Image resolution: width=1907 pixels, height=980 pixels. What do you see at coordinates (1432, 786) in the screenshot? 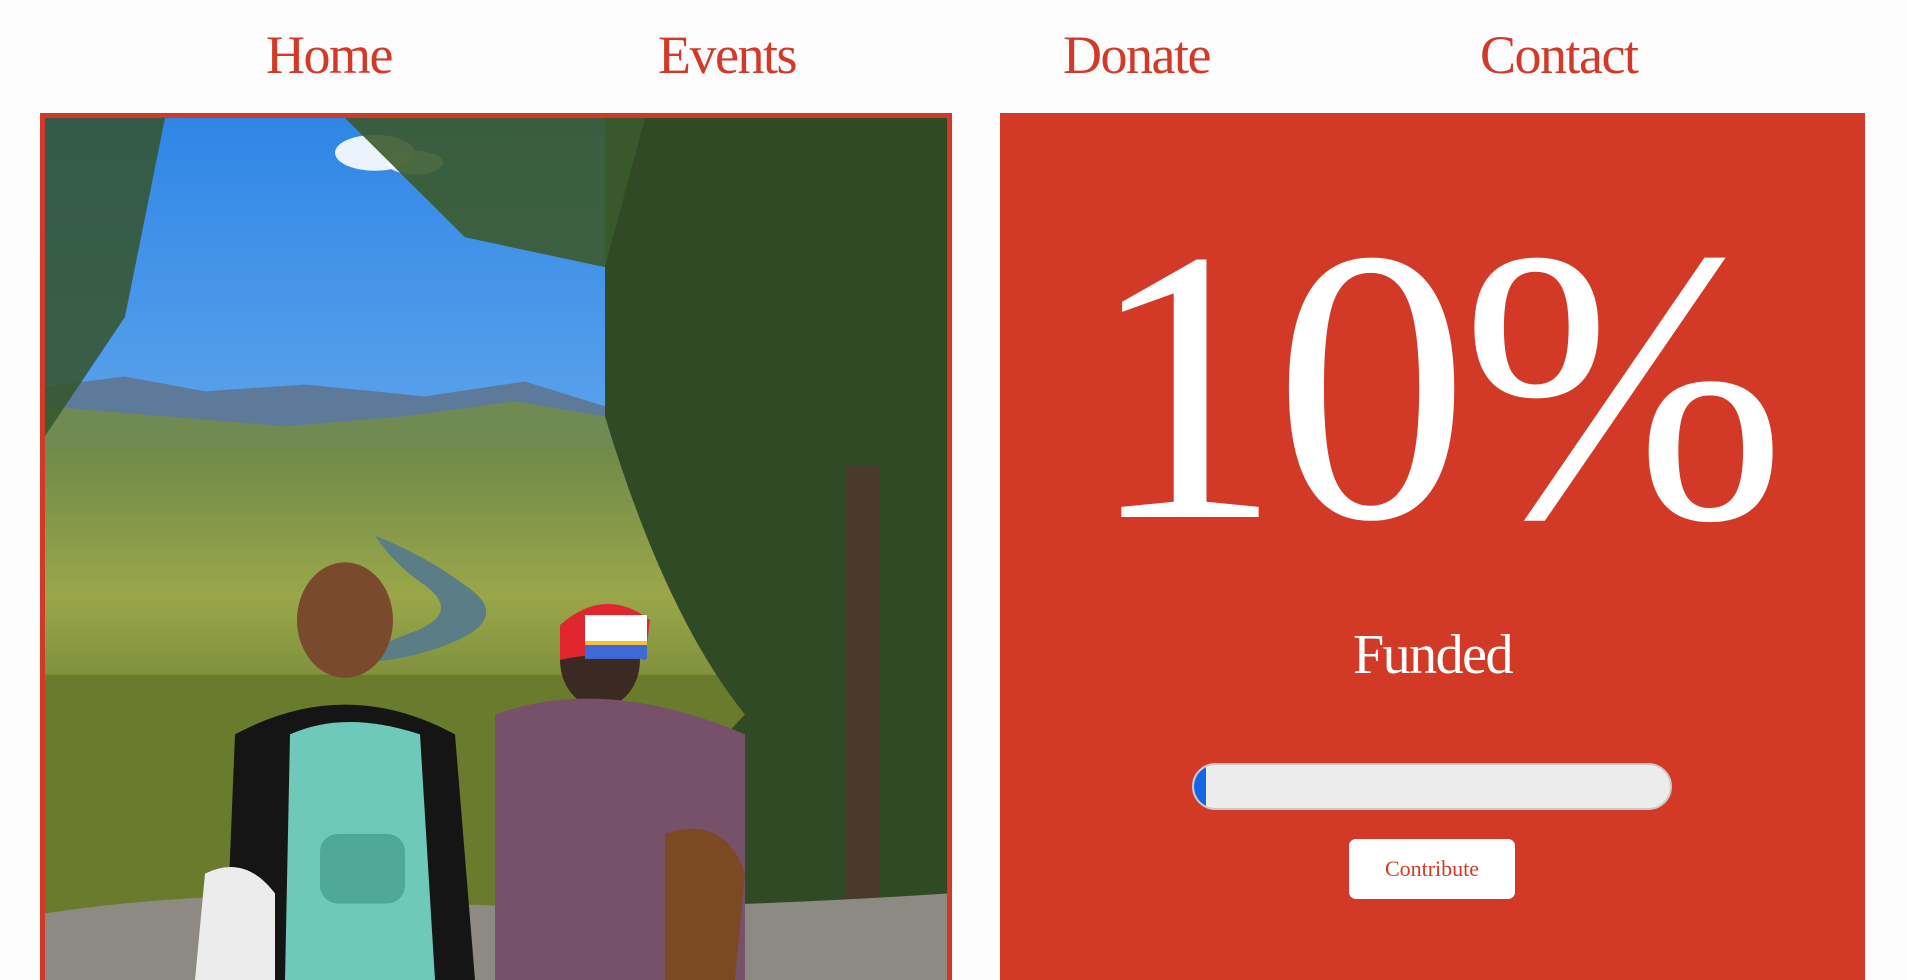
I see `funding-progress-bar` at bounding box center [1432, 786].